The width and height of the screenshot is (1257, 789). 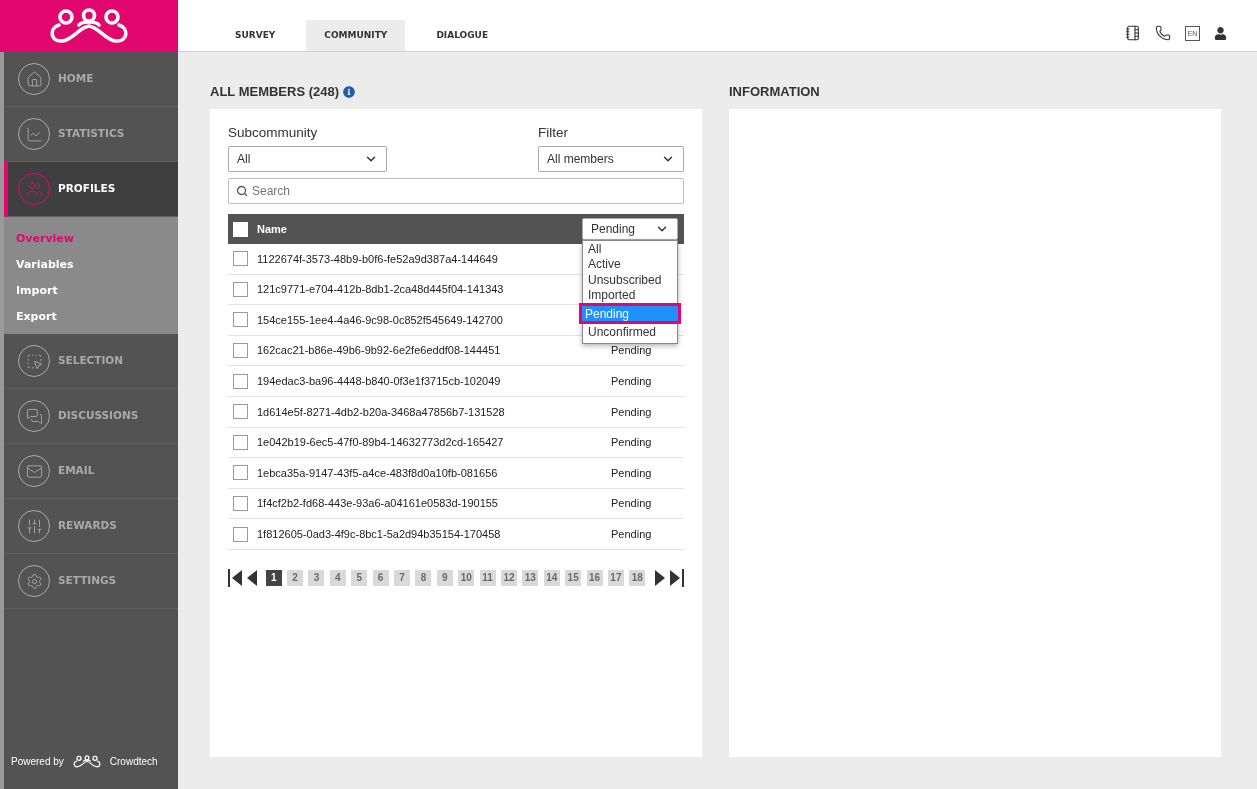 I want to click on first-page-icon, so click(x=235, y=577).